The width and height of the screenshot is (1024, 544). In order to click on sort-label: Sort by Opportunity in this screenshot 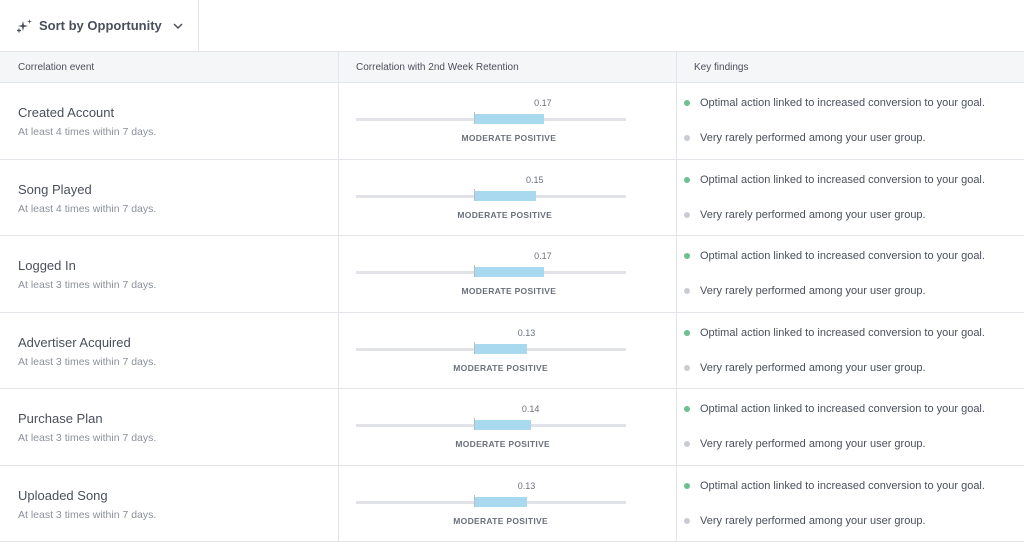, I will do `click(100, 25)`.